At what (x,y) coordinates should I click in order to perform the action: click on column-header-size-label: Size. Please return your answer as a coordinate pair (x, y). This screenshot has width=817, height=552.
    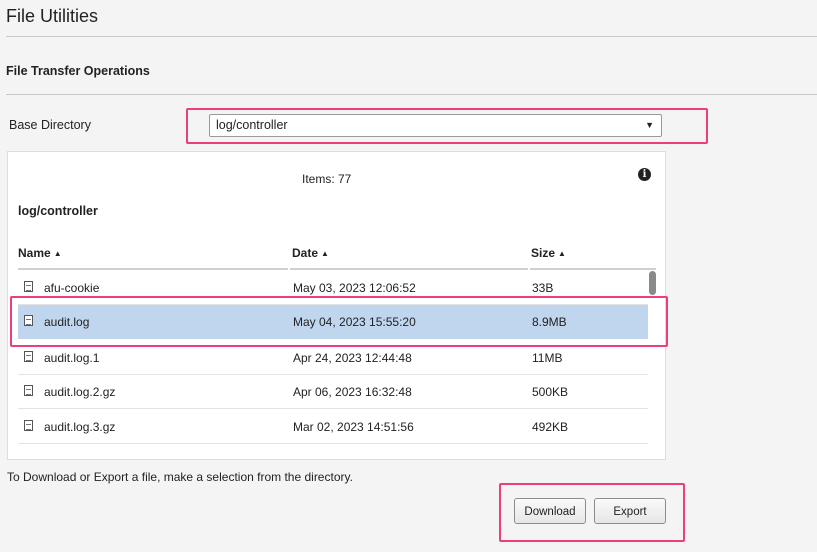
    Looking at the image, I should click on (543, 253).